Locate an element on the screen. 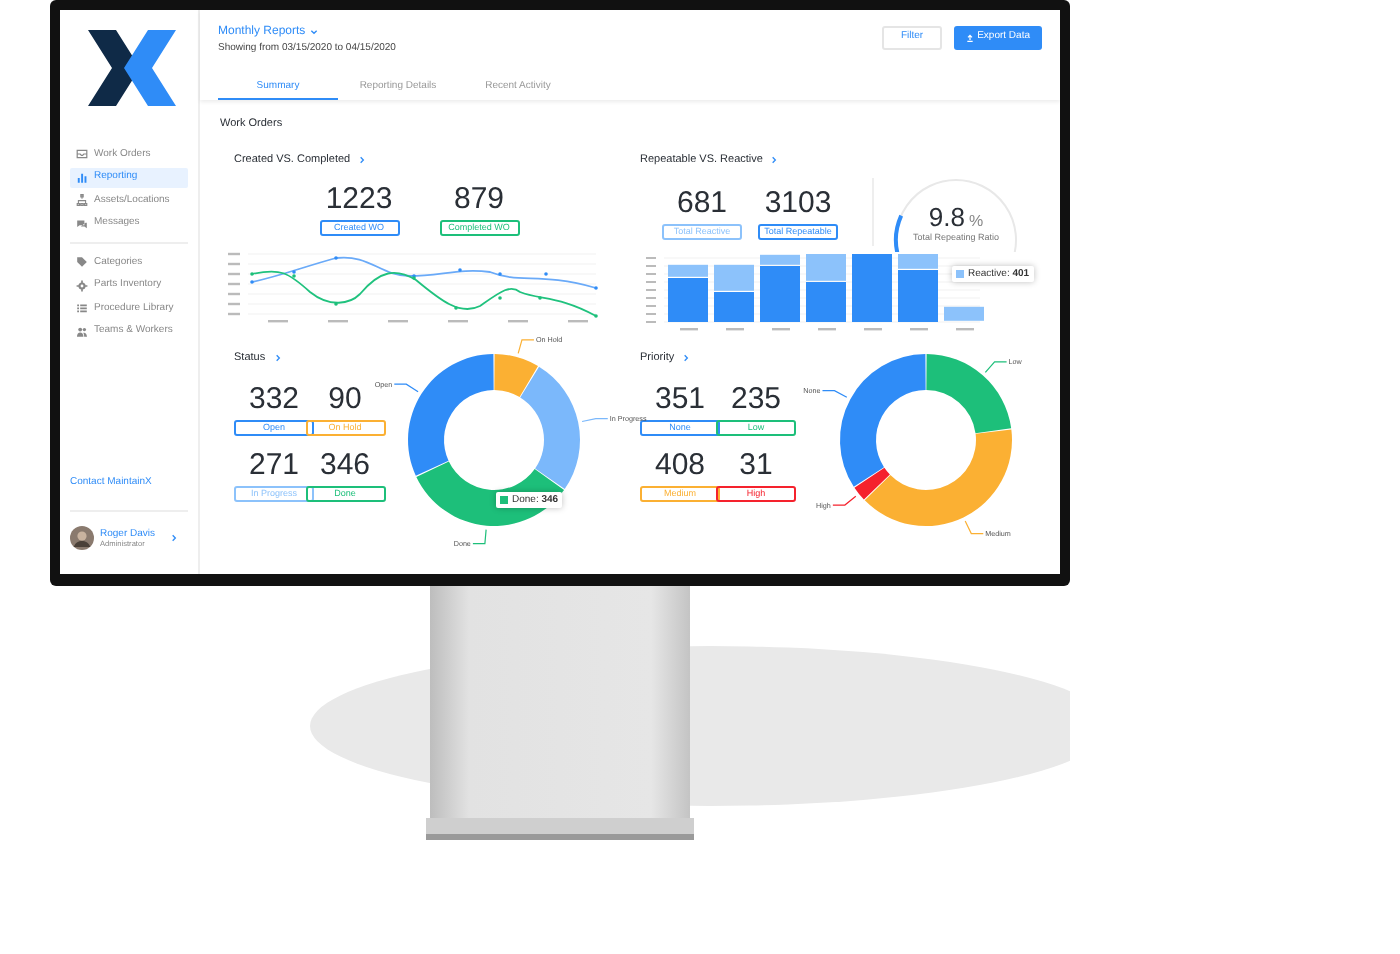  x-logo-icon is located at coordinates (132, 68).